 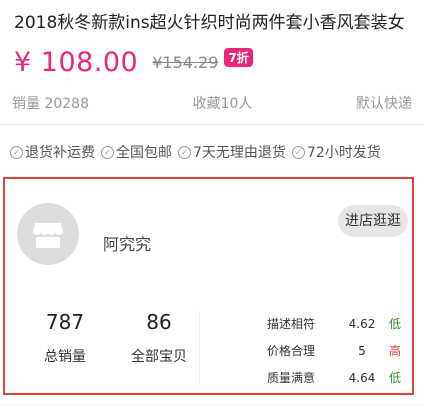 What do you see at coordinates (238, 57) in the screenshot?
I see `discount-badge: 7折` at bounding box center [238, 57].